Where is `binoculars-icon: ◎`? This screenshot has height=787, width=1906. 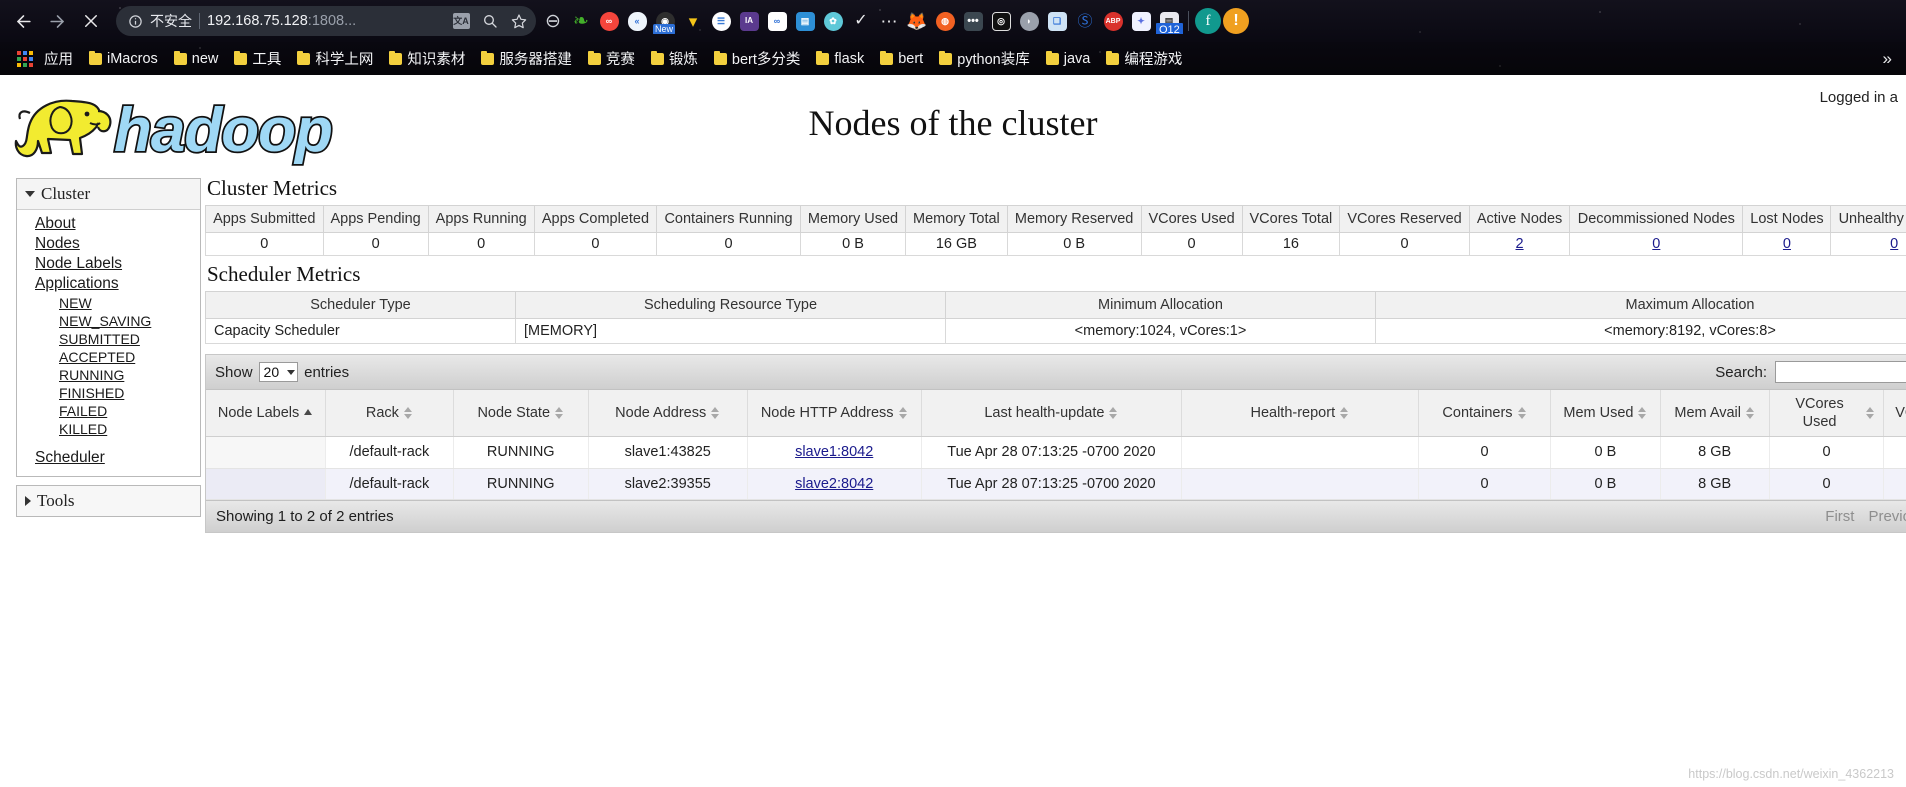
binoculars-icon: ◎ is located at coordinates (1001, 21).